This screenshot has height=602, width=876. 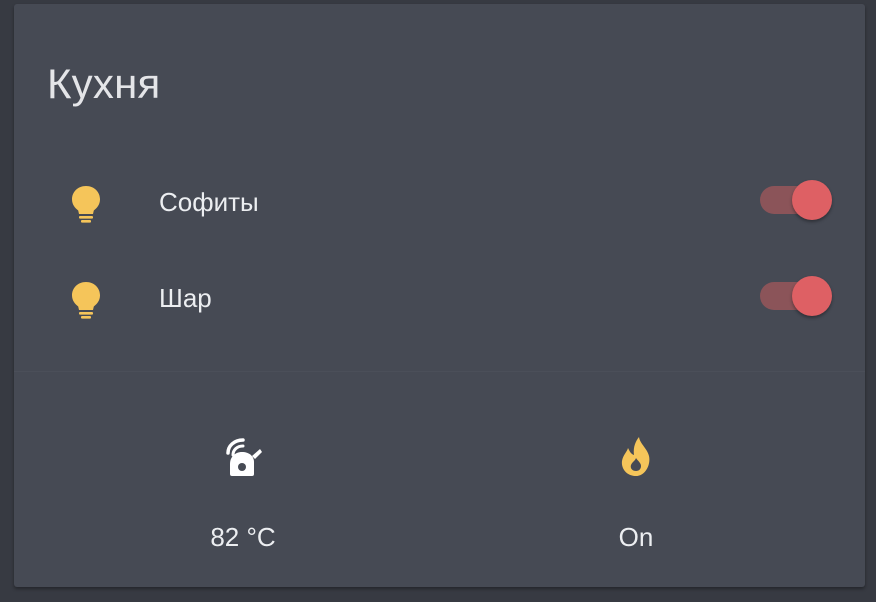 I want to click on kettle-temperature-button: 82 °C, so click(x=243, y=499).